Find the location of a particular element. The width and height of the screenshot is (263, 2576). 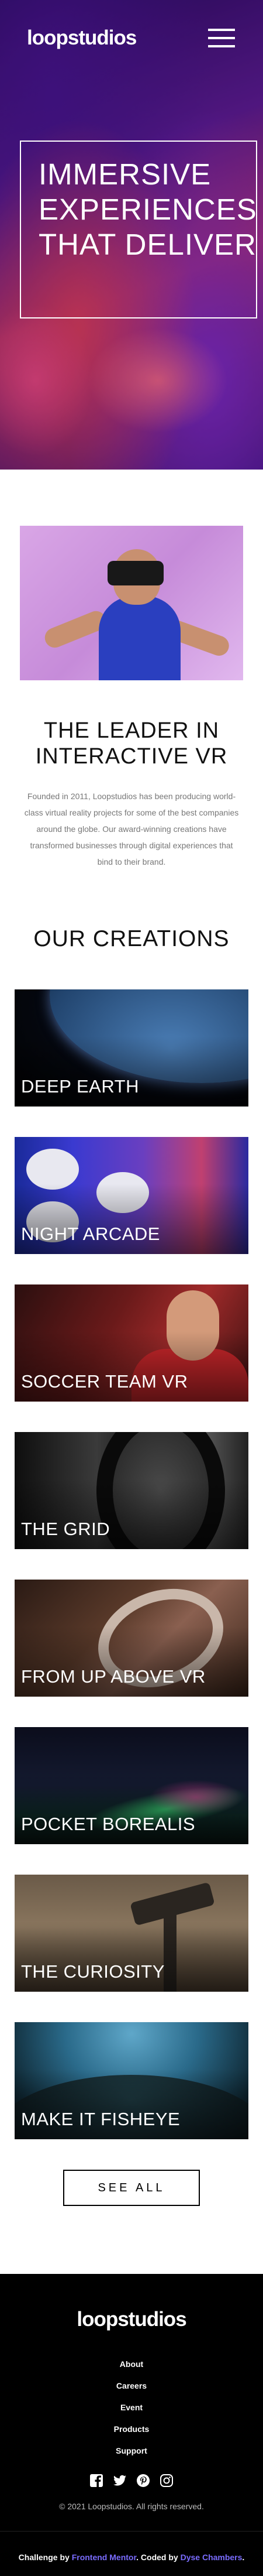

attribution-prefix: Challenge by is located at coordinates (44, 2557).